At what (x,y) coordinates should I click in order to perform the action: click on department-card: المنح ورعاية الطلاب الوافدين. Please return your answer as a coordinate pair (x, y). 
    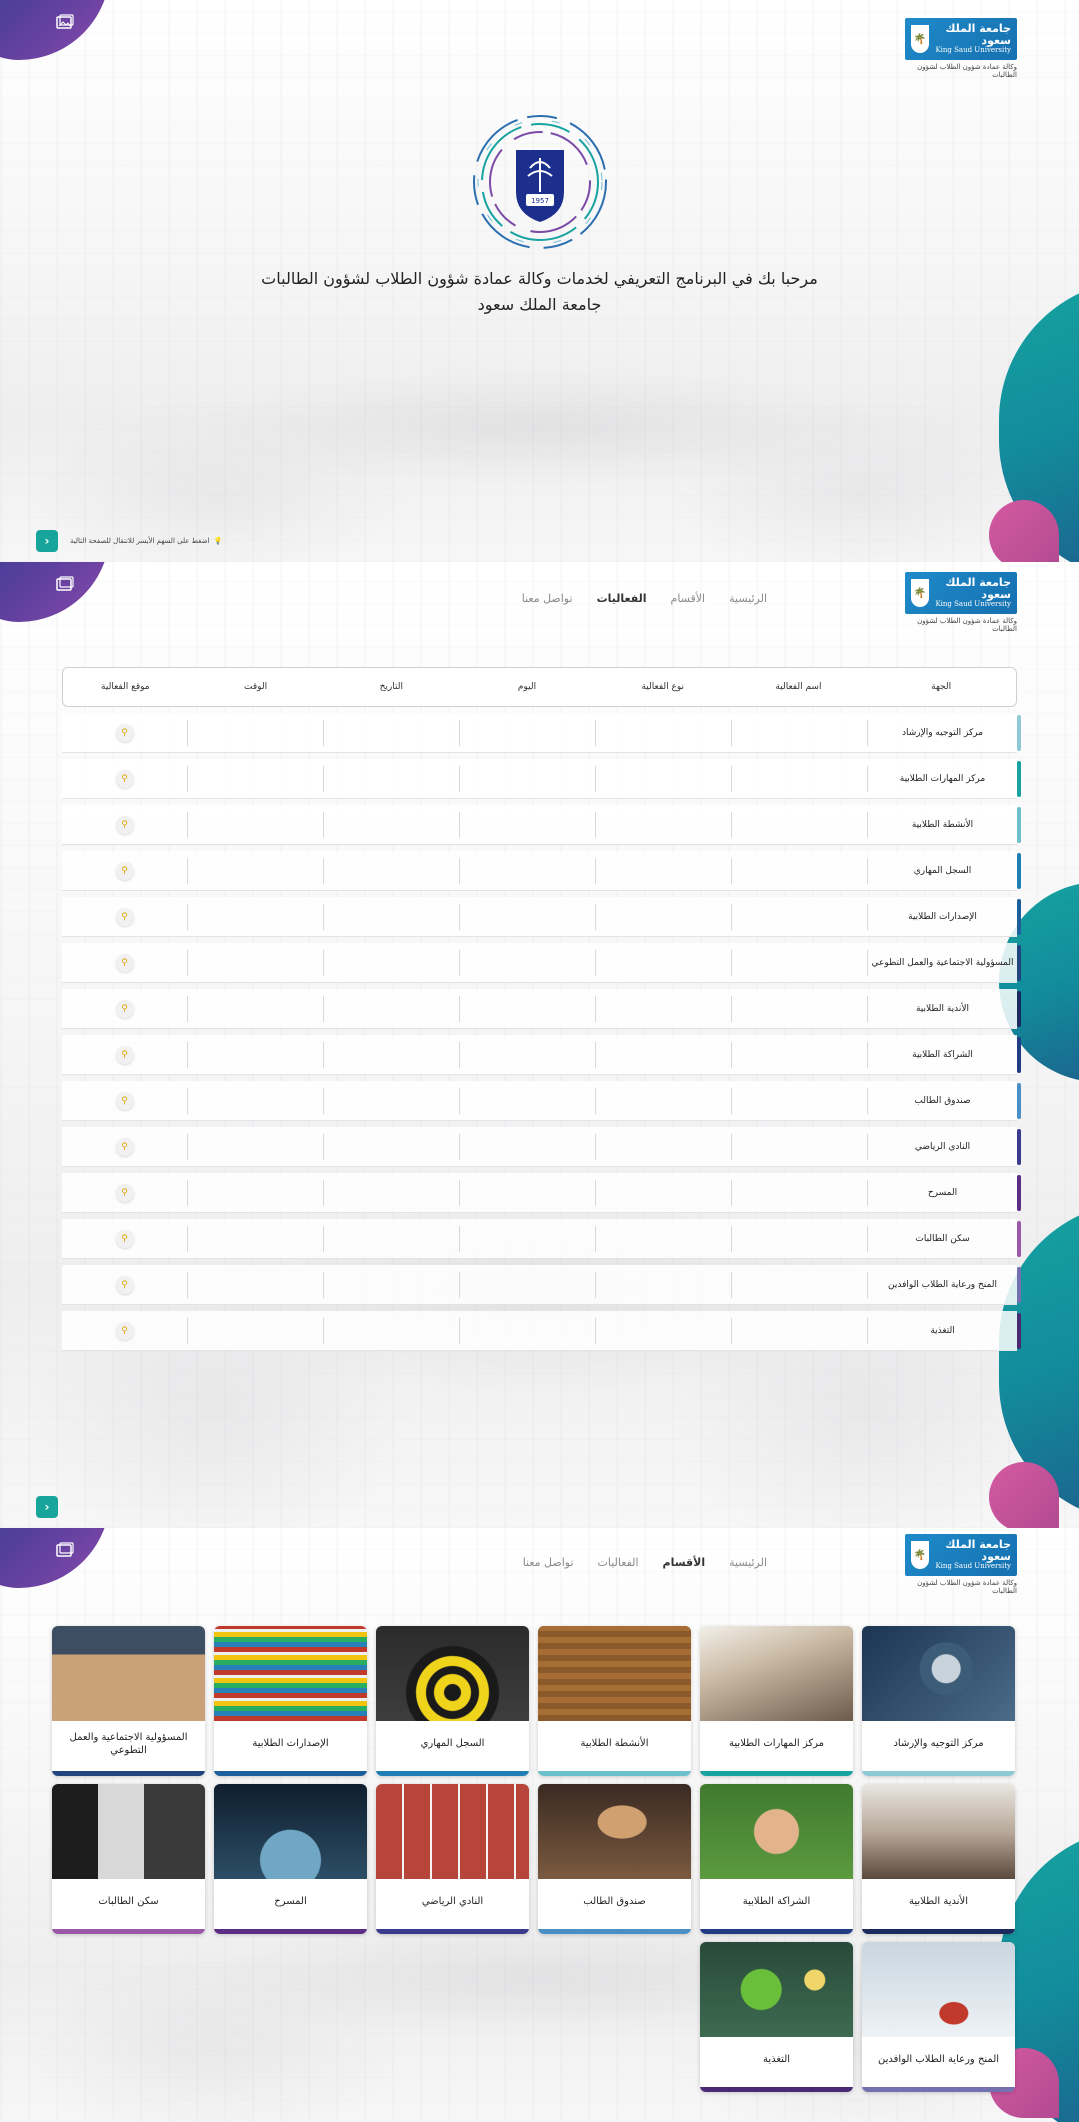
    Looking at the image, I should click on (938, 2017).